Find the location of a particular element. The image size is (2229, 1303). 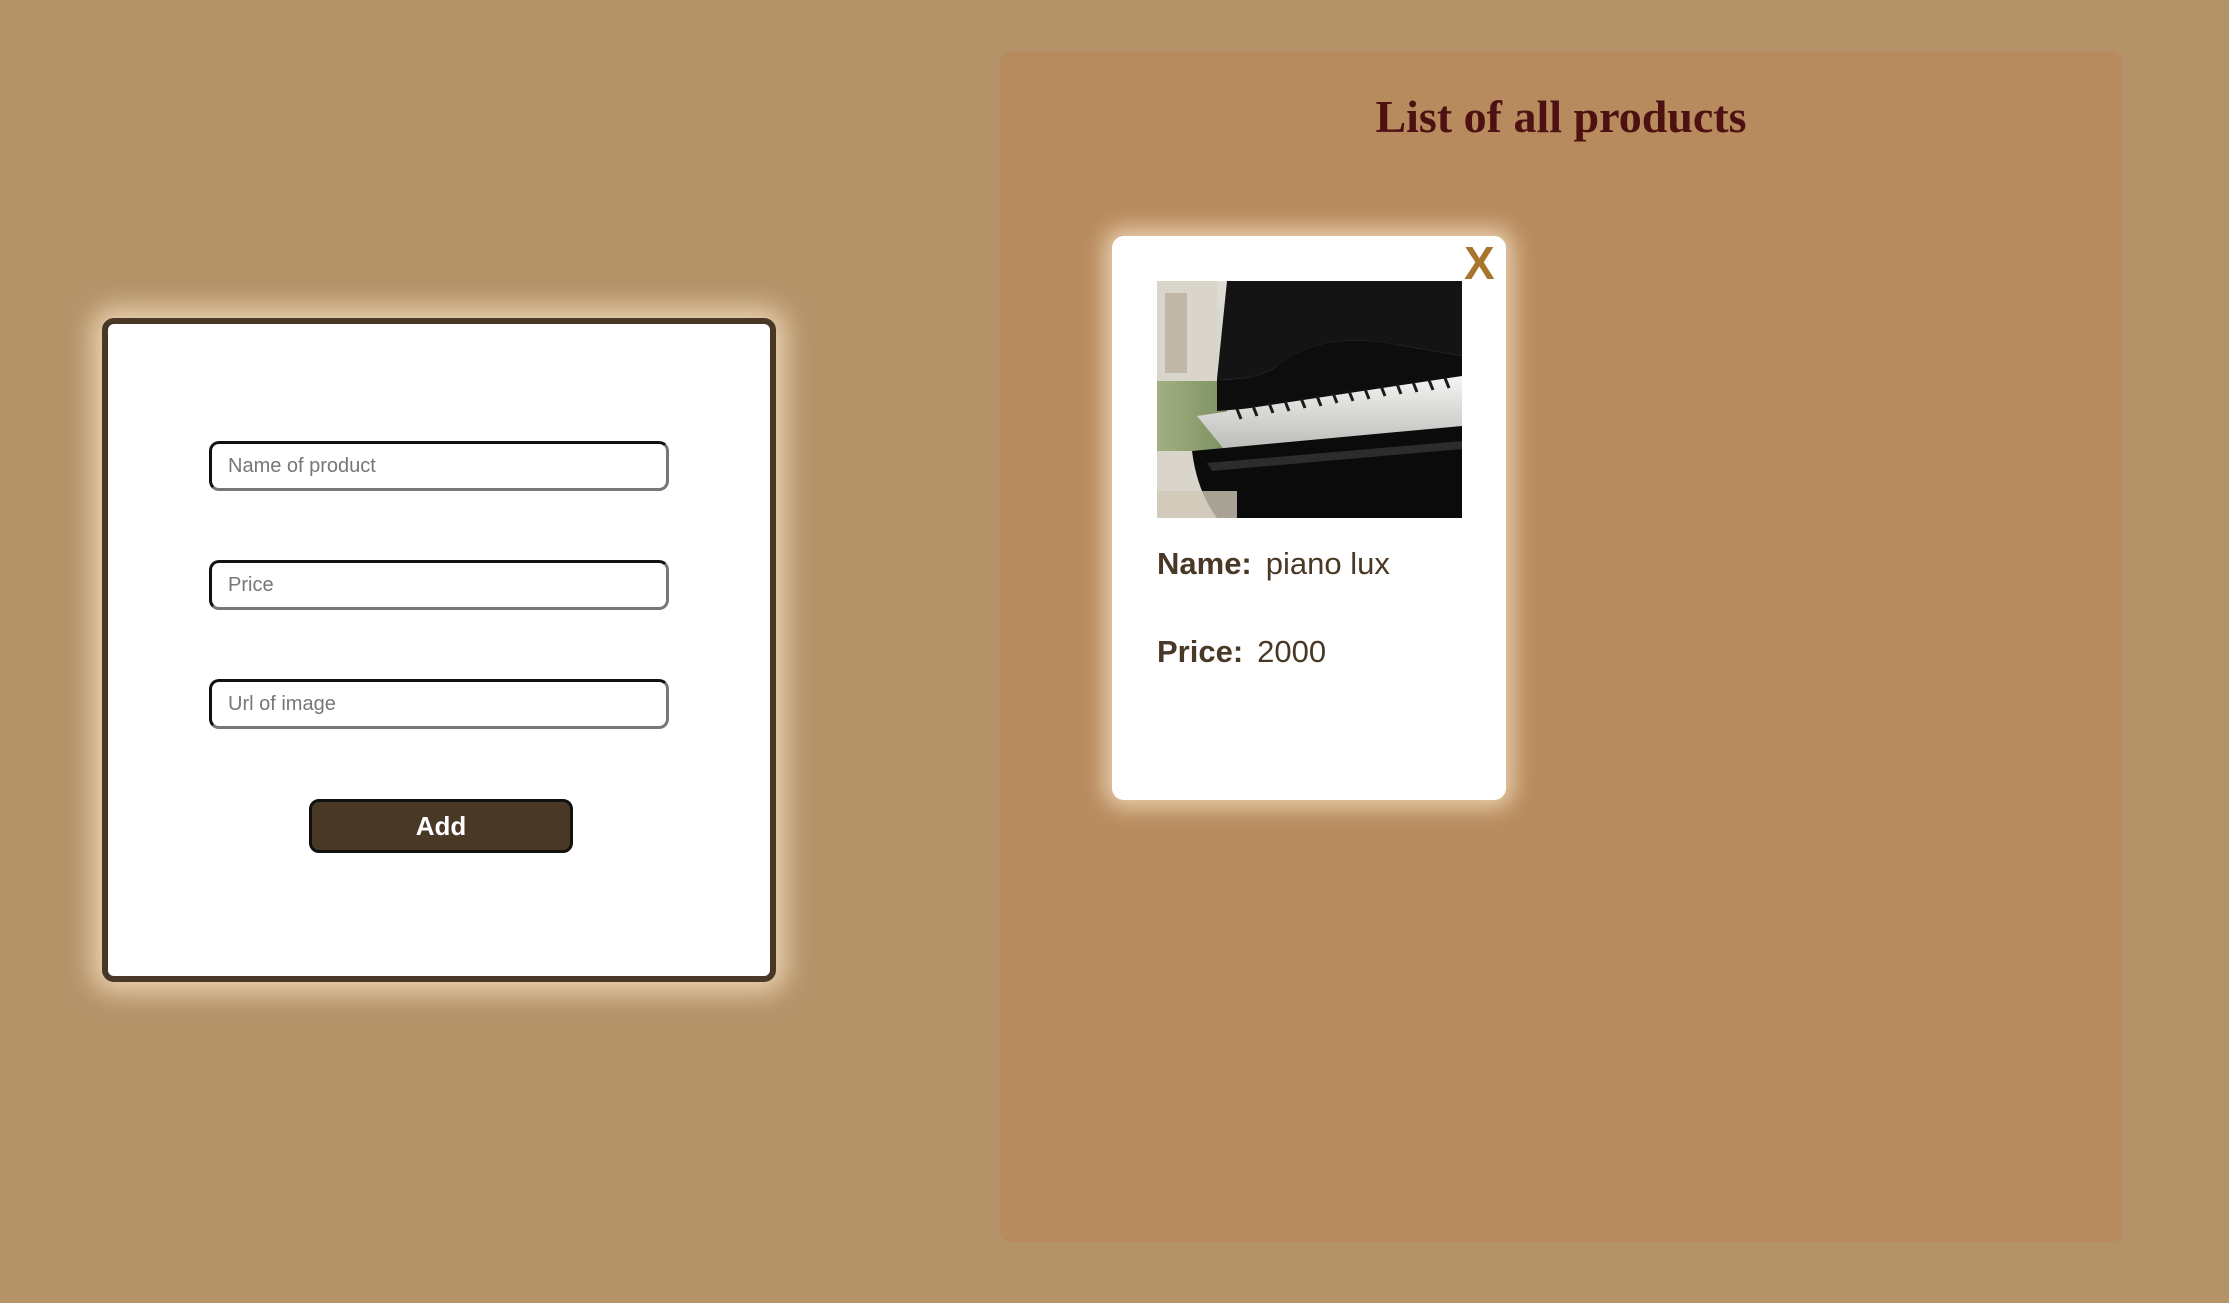

product-price-row: Price: 2000 is located at coordinates (1241, 652).